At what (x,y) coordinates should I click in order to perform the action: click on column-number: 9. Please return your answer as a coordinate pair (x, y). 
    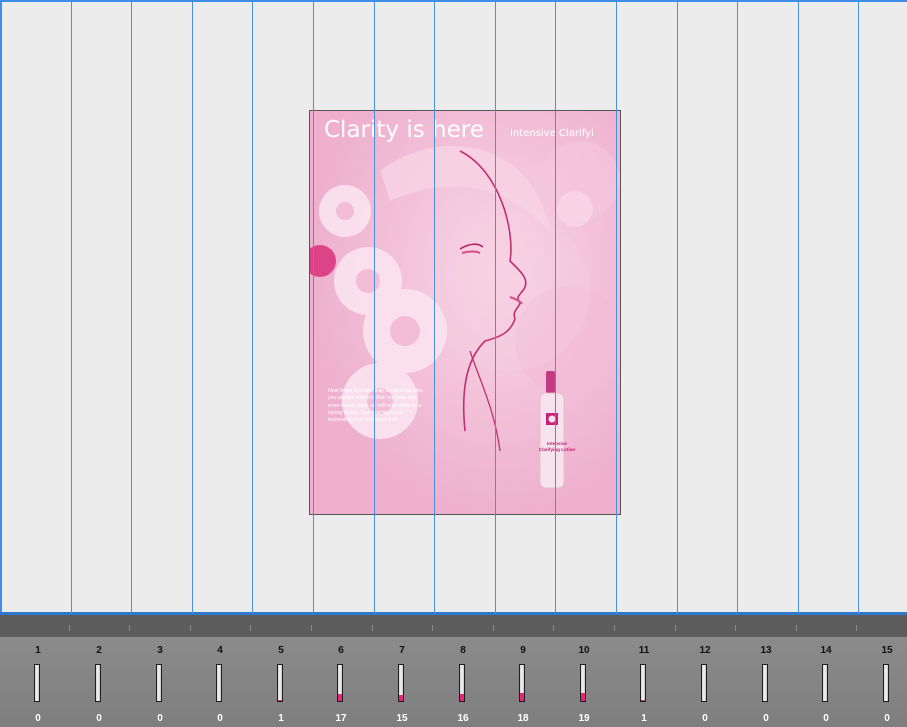
    Looking at the image, I should click on (523, 650).